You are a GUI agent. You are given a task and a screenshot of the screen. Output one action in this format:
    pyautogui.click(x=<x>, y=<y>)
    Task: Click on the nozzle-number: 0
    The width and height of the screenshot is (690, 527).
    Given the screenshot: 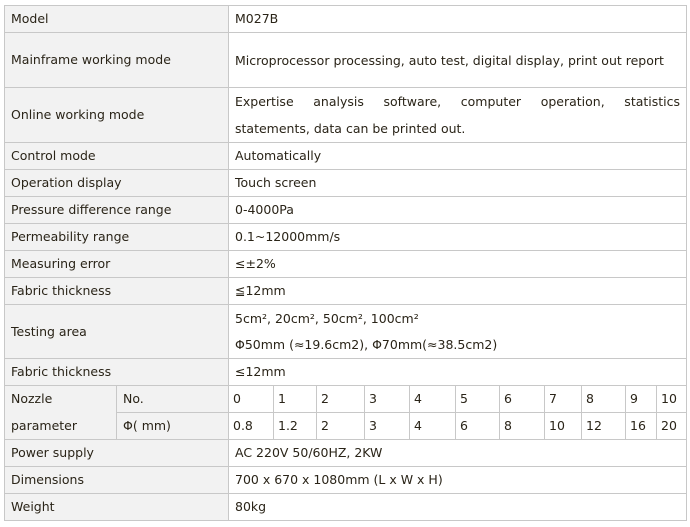 What is the action you would take?
    pyautogui.click(x=251, y=399)
    